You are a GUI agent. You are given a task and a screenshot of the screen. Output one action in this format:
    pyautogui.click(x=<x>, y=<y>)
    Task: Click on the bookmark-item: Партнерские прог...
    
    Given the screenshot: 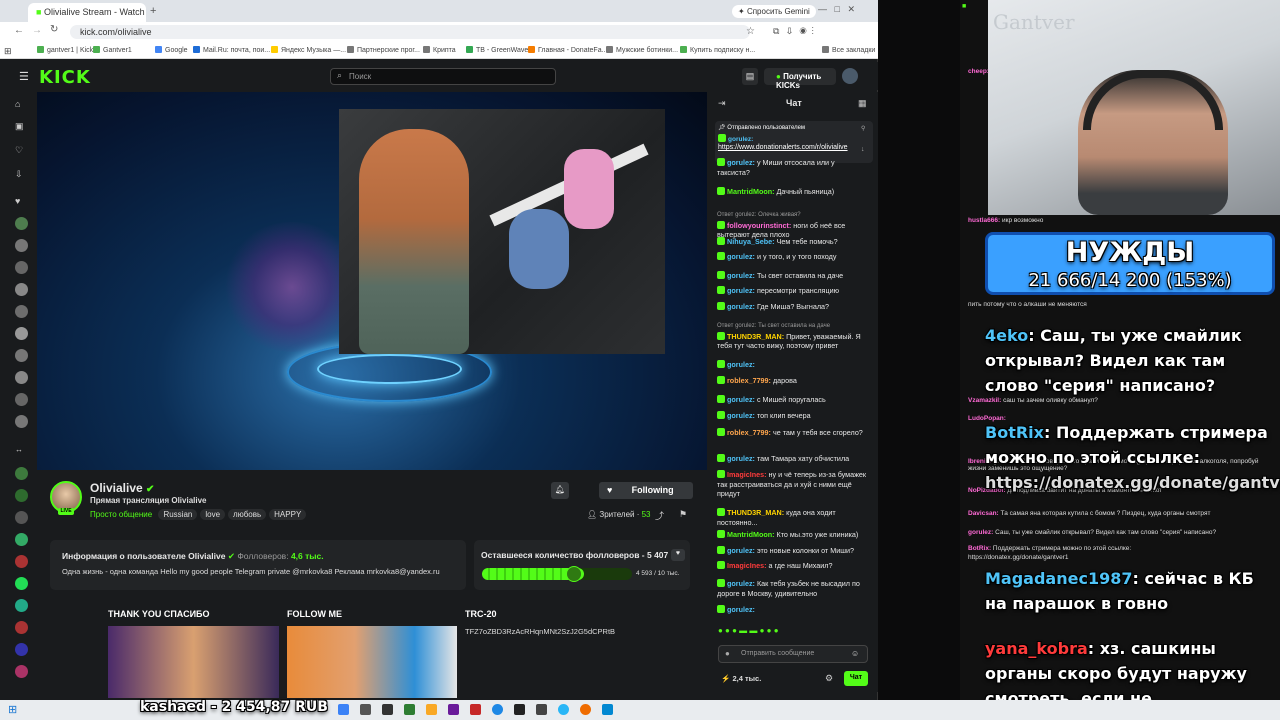 What is the action you would take?
    pyautogui.click(x=383, y=50)
    